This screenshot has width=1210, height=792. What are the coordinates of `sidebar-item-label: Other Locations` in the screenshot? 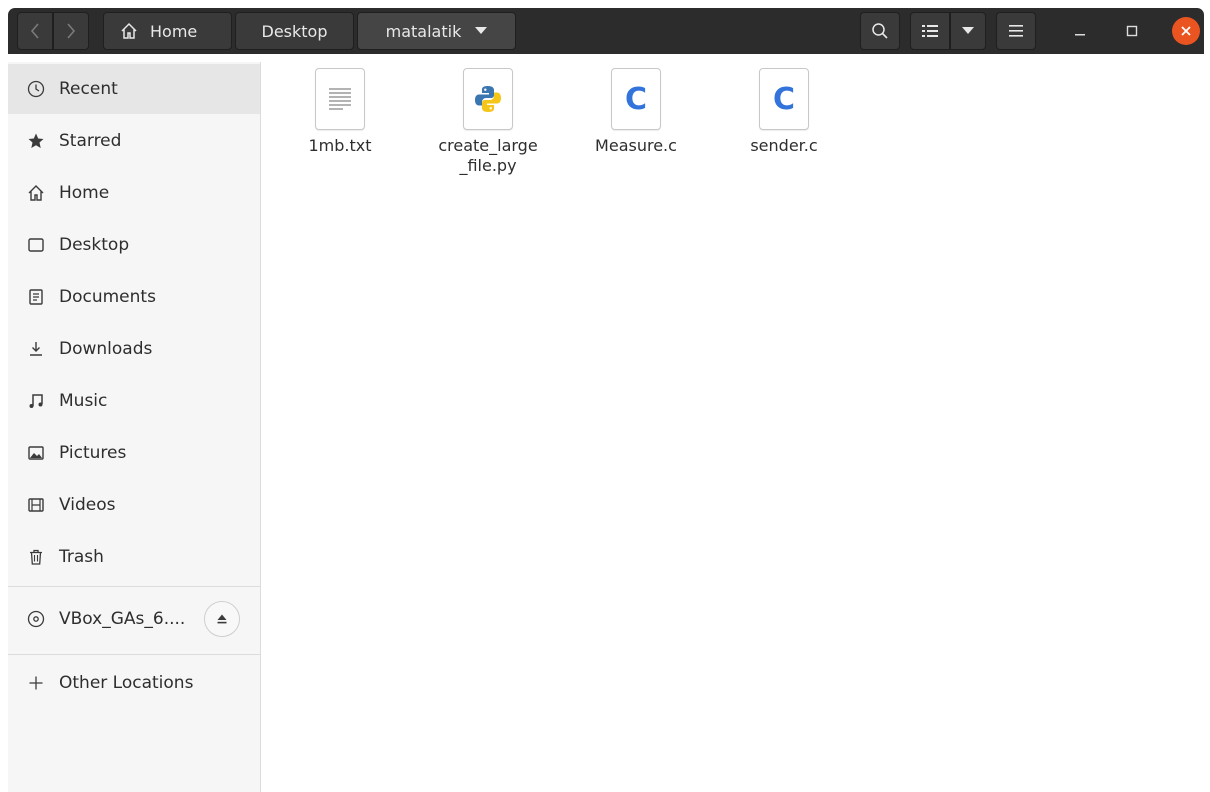 It's located at (126, 683).